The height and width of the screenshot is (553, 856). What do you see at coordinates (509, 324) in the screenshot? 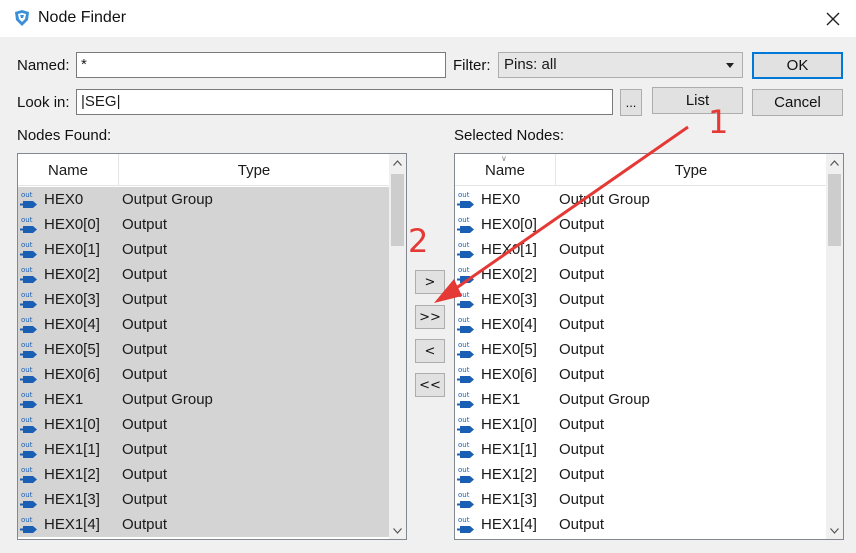
I see `node-name: HEX0[4]` at bounding box center [509, 324].